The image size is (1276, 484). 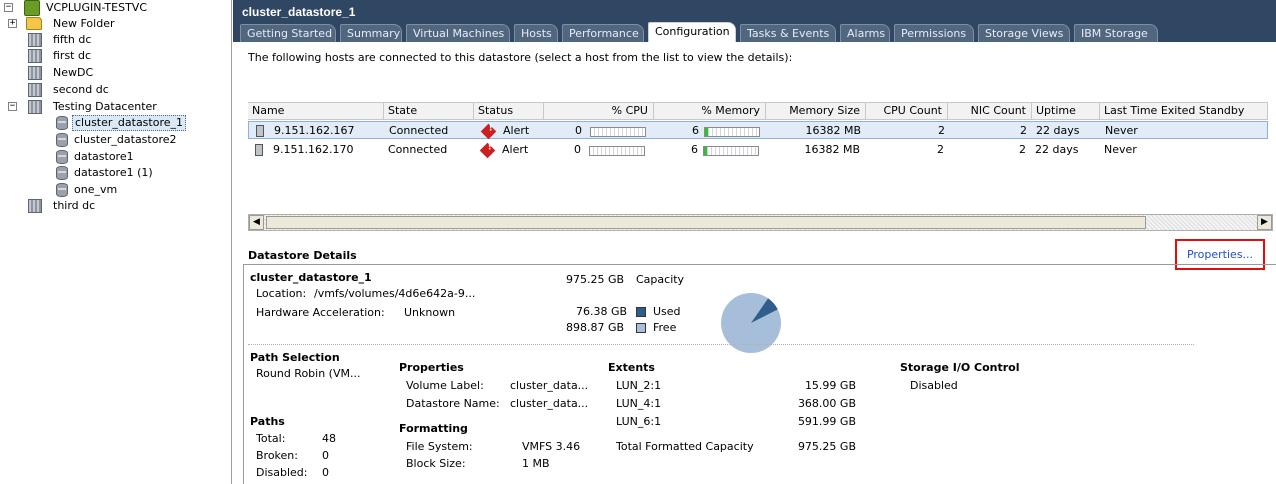 What do you see at coordinates (599, 111) in the screenshot?
I see `column-header-cpu: % CPU` at bounding box center [599, 111].